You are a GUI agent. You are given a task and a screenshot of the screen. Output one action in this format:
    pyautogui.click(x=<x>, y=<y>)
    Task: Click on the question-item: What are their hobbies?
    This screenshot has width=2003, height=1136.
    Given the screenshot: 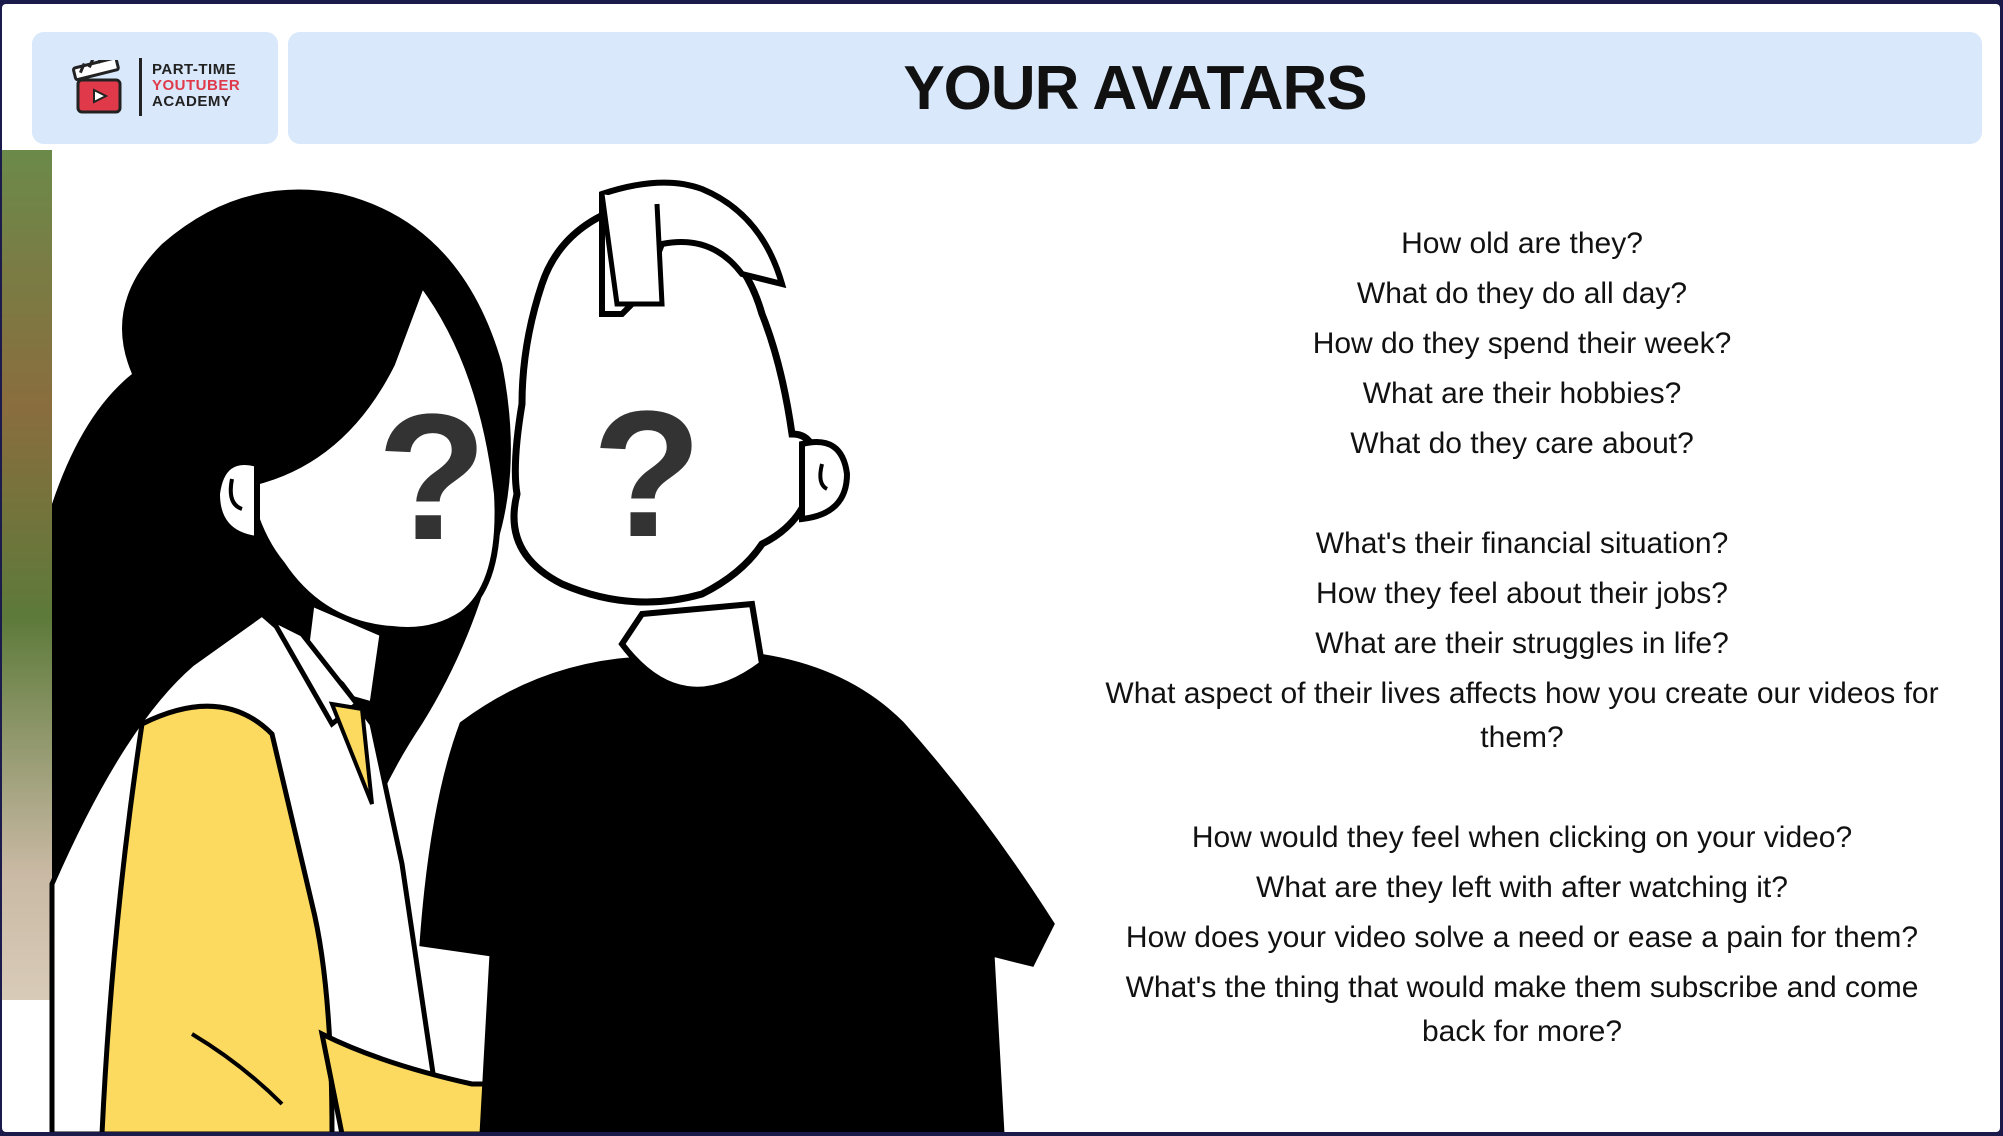 What is the action you would take?
    pyautogui.click(x=1522, y=393)
    